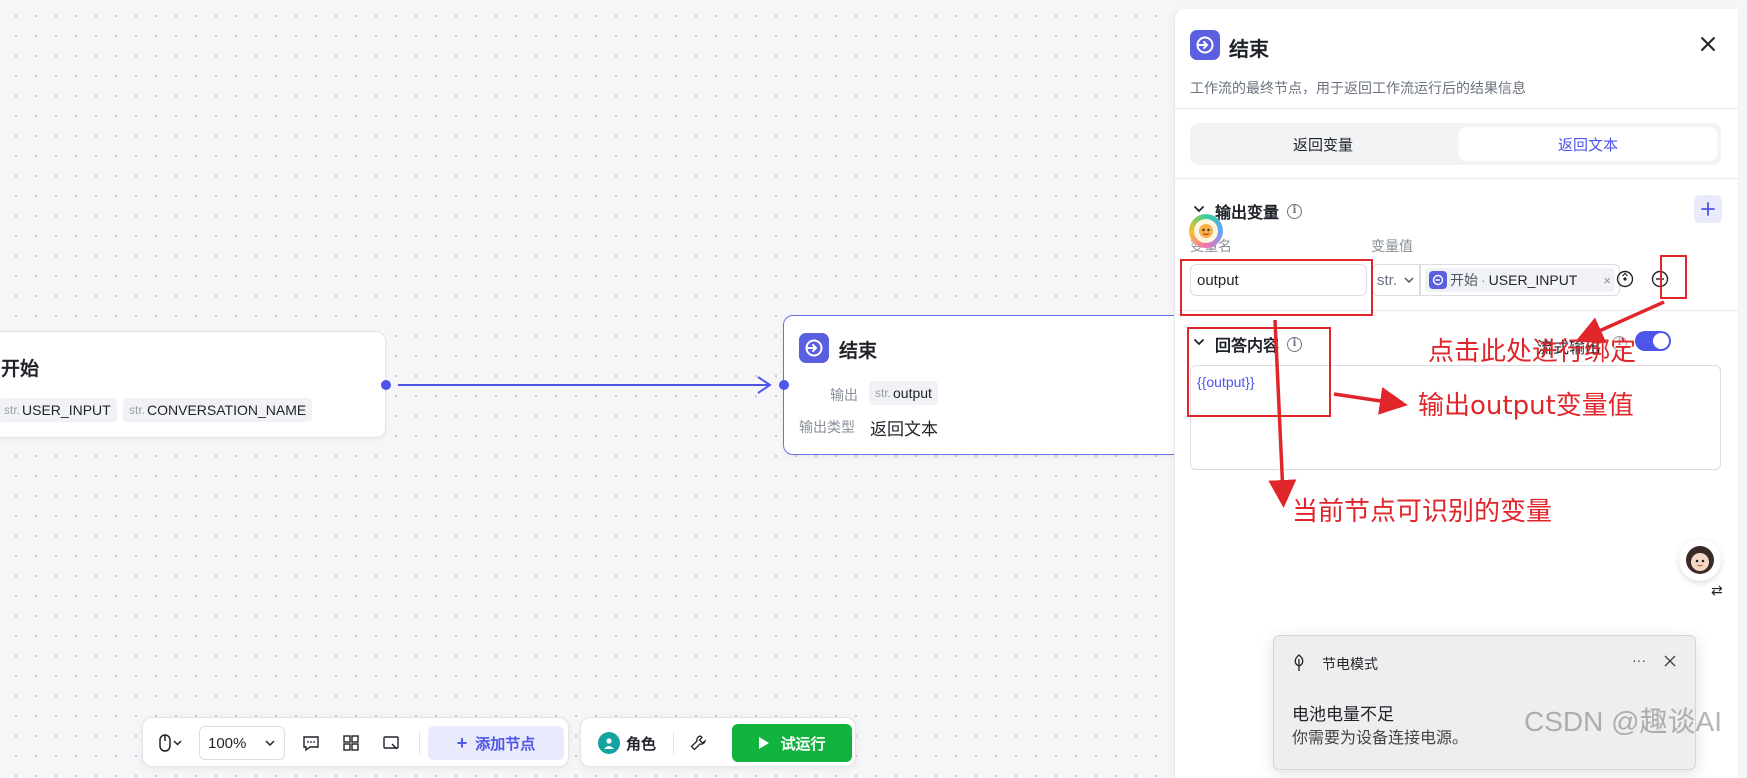  Describe the element at coordinates (391, 743) in the screenshot. I see `minimap-icon` at that location.